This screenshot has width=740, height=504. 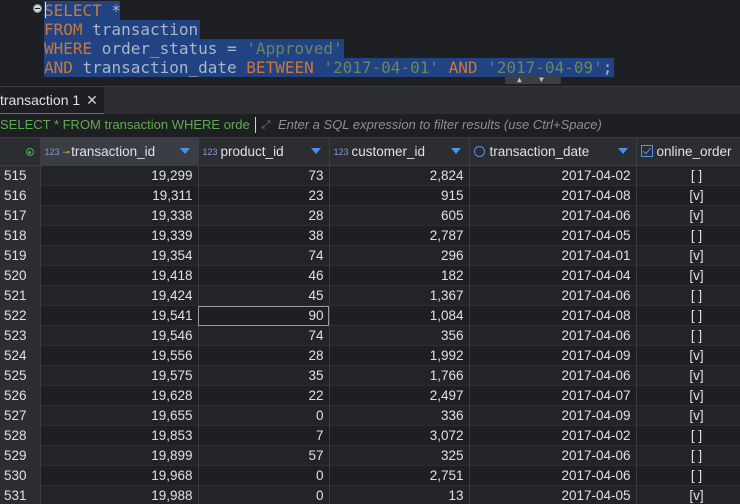 What do you see at coordinates (399, 375) in the screenshot?
I see `cell-customer-id: 1,766` at bounding box center [399, 375].